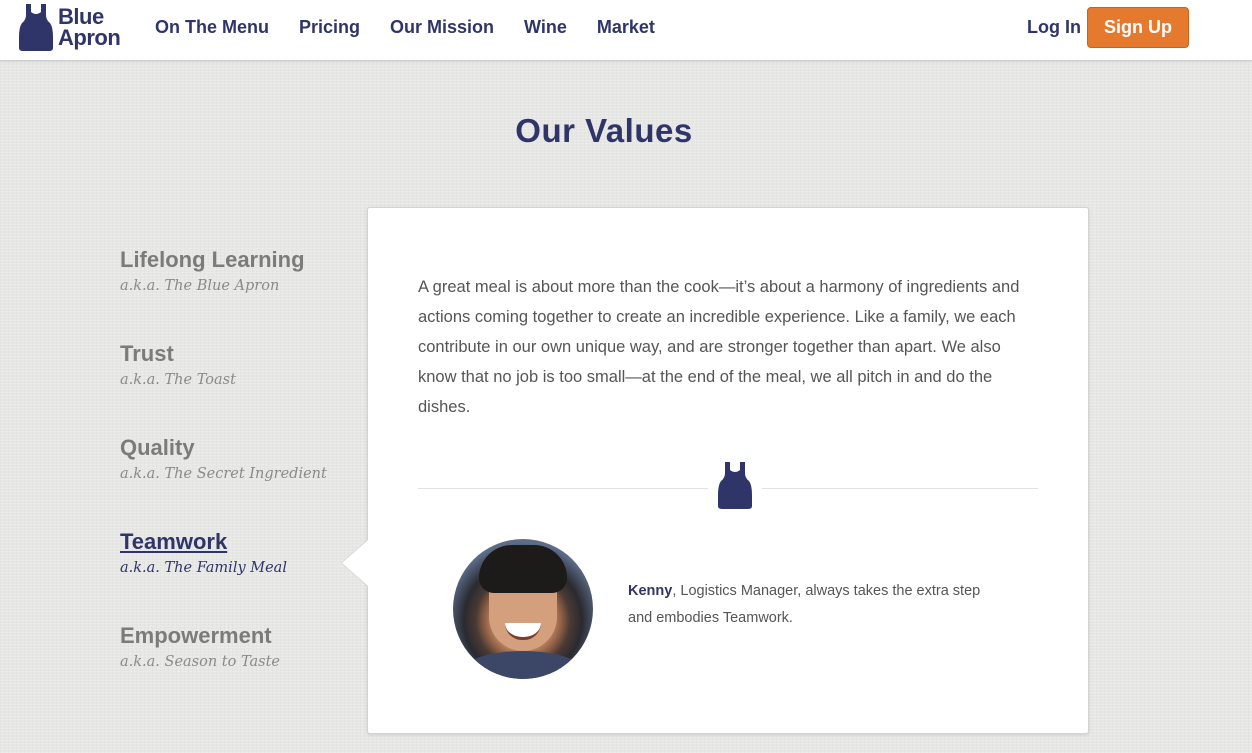  What do you see at coordinates (89, 37) in the screenshot?
I see `logo-line-2: Apron` at bounding box center [89, 37].